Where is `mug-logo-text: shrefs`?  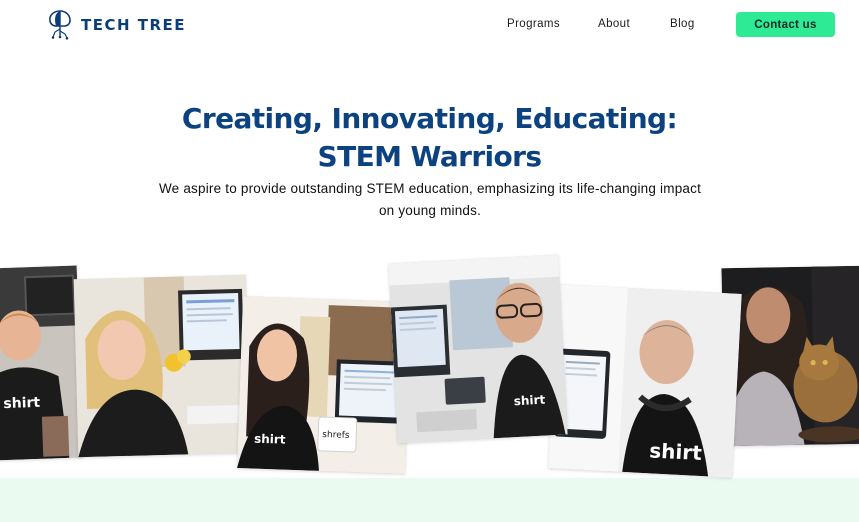 mug-logo-text: shrefs is located at coordinates (336, 435).